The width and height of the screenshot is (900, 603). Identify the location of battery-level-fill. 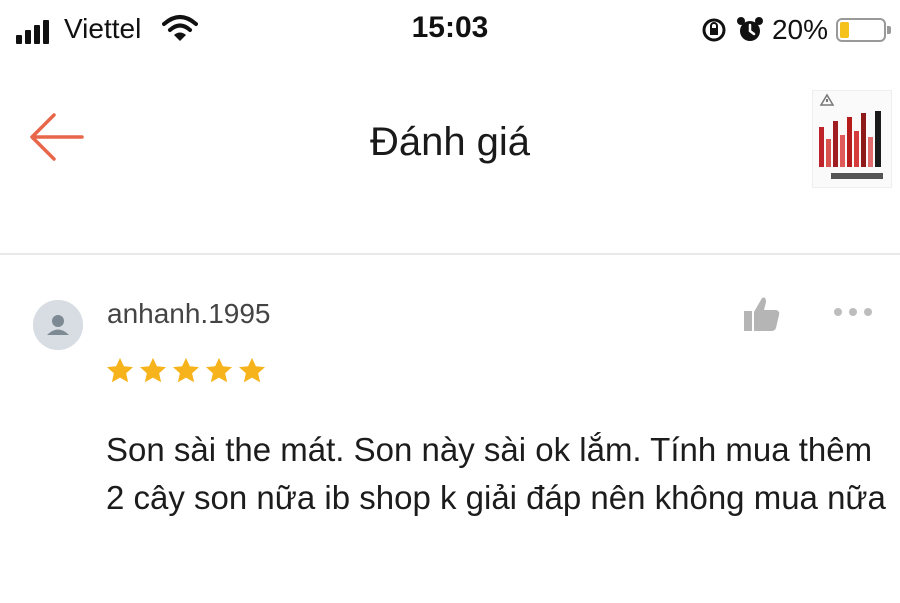
(844, 30).